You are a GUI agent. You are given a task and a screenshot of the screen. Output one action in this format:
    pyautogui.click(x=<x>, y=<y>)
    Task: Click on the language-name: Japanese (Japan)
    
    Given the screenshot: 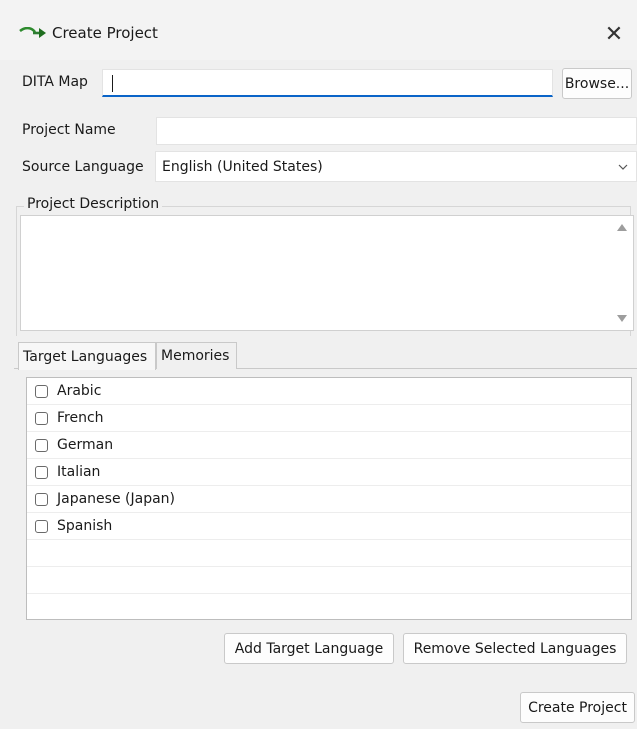 What is the action you would take?
    pyautogui.click(x=116, y=499)
    